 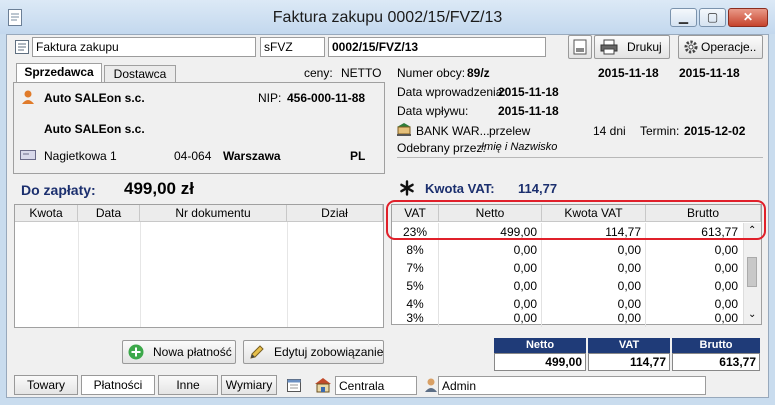 What do you see at coordinates (441, 148) in the screenshot?
I see `received-by-label: Odebrany przez:` at bounding box center [441, 148].